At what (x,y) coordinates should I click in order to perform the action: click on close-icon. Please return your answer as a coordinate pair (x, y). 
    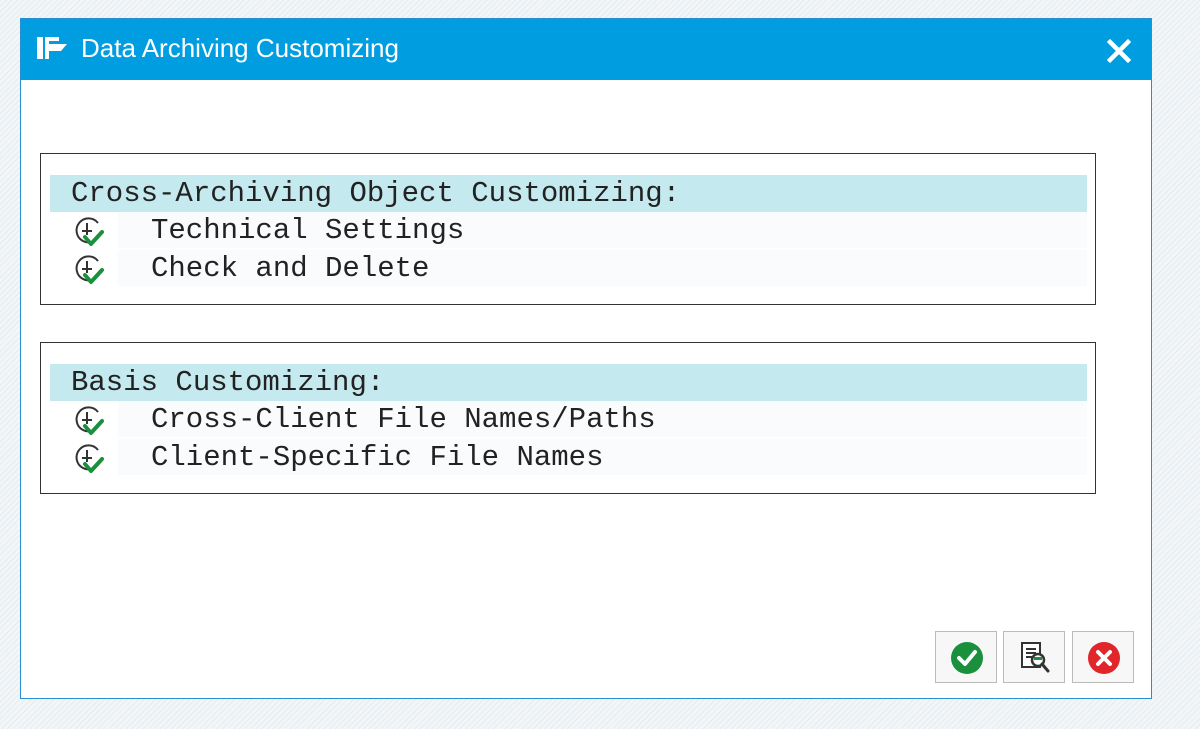
    Looking at the image, I should click on (1119, 51).